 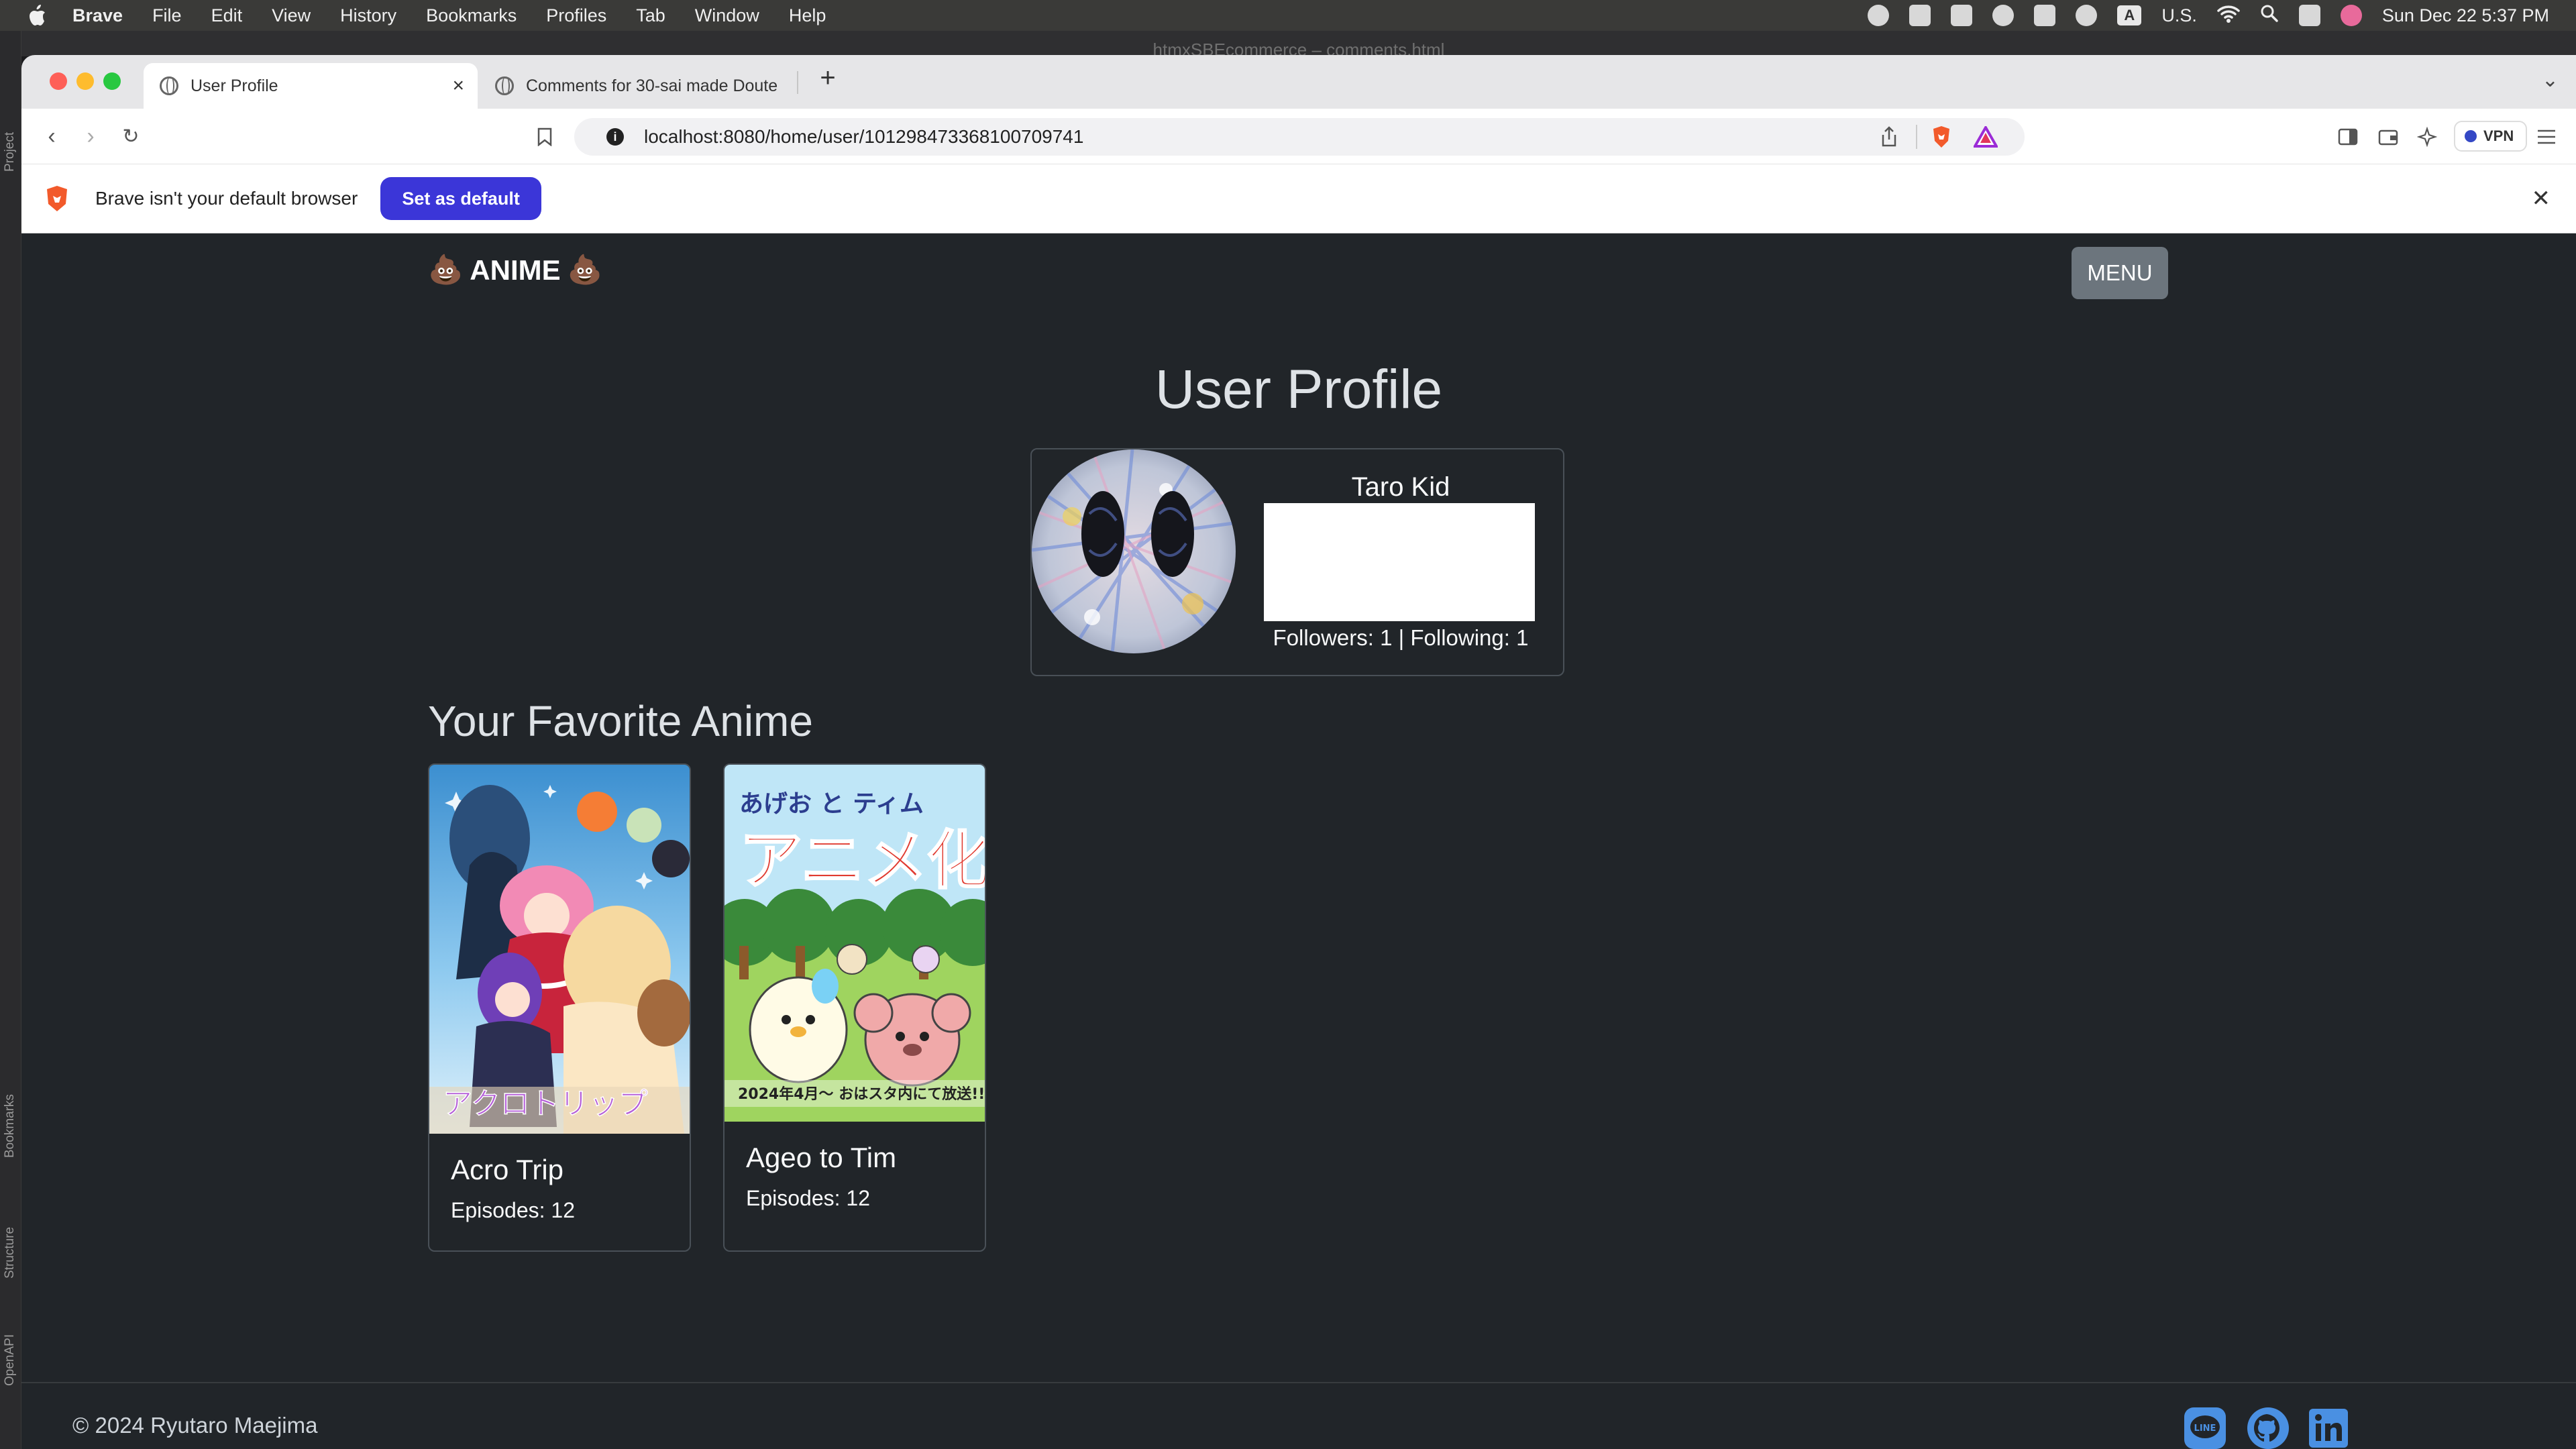 I want to click on tab-user-profile: User Profile ×, so click(x=311, y=86).